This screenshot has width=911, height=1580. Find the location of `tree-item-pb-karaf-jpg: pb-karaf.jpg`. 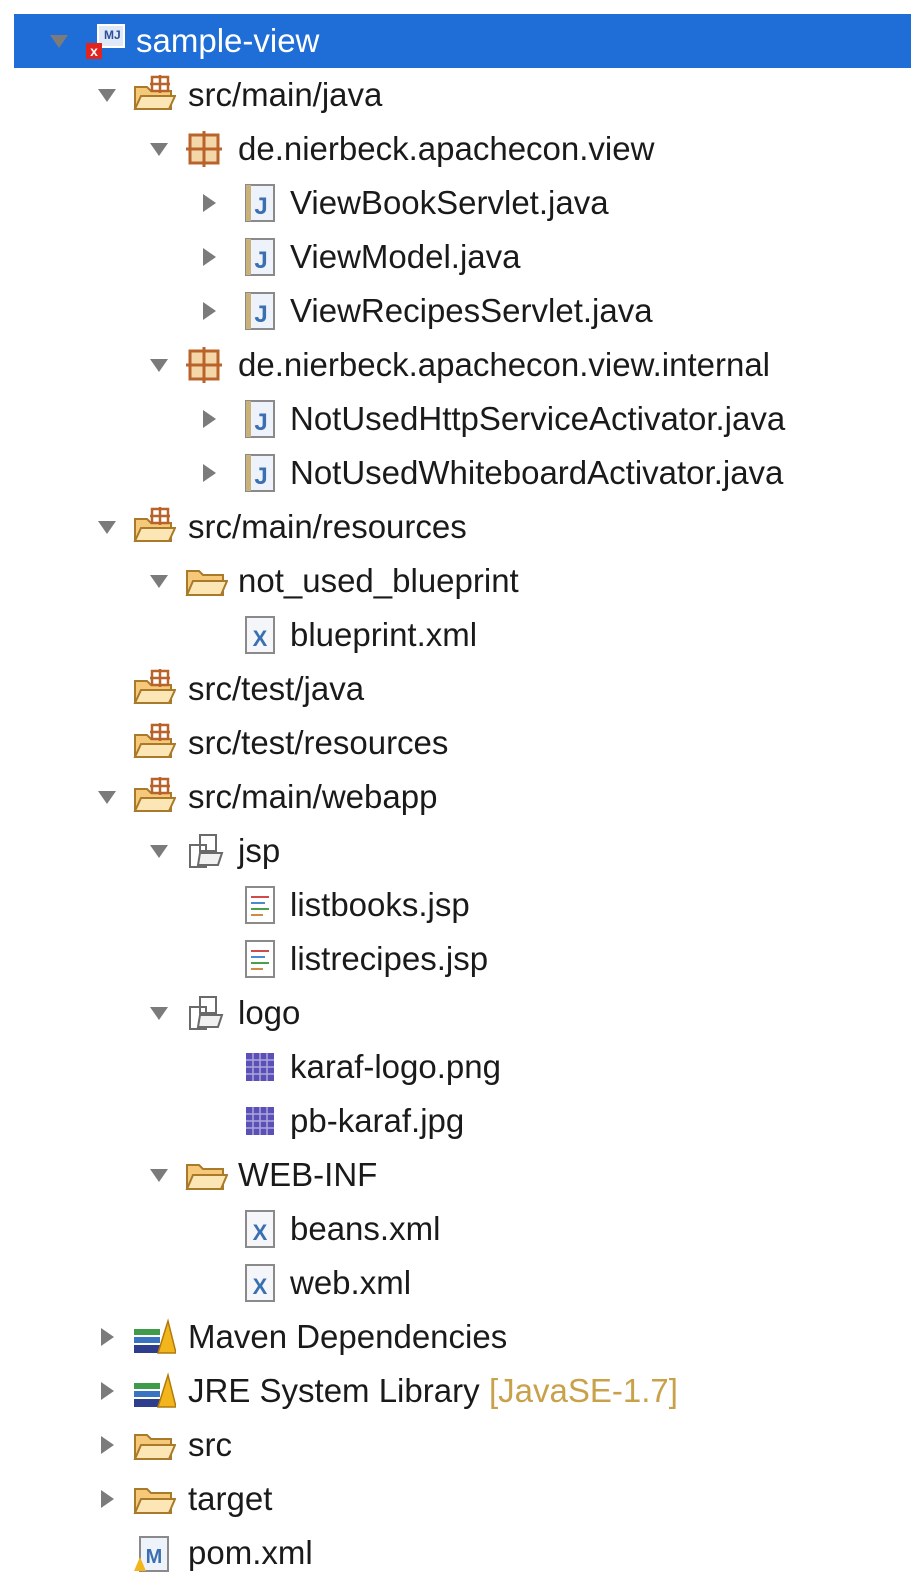

tree-item-pb-karaf-jpg: pb-karaf.jpg is located at coordinates (455, 1121).